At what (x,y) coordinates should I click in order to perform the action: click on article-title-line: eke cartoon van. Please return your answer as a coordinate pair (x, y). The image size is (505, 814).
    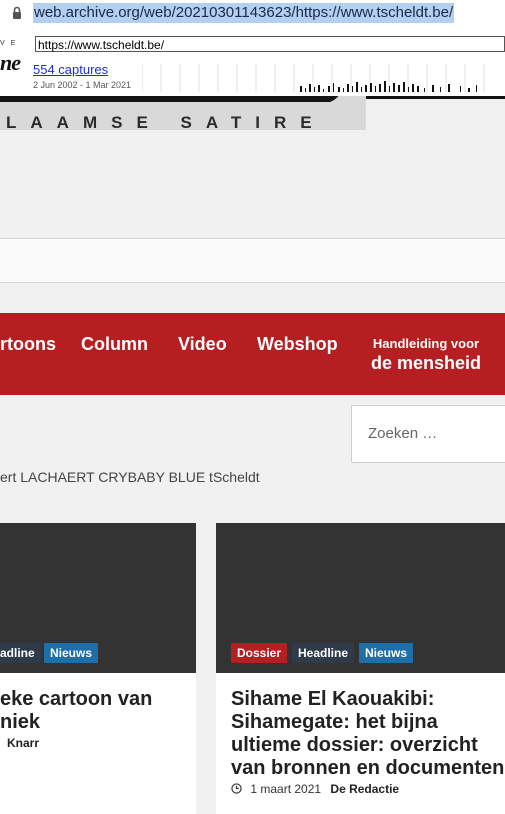
    Looking at the image, I should click on (76, 699).